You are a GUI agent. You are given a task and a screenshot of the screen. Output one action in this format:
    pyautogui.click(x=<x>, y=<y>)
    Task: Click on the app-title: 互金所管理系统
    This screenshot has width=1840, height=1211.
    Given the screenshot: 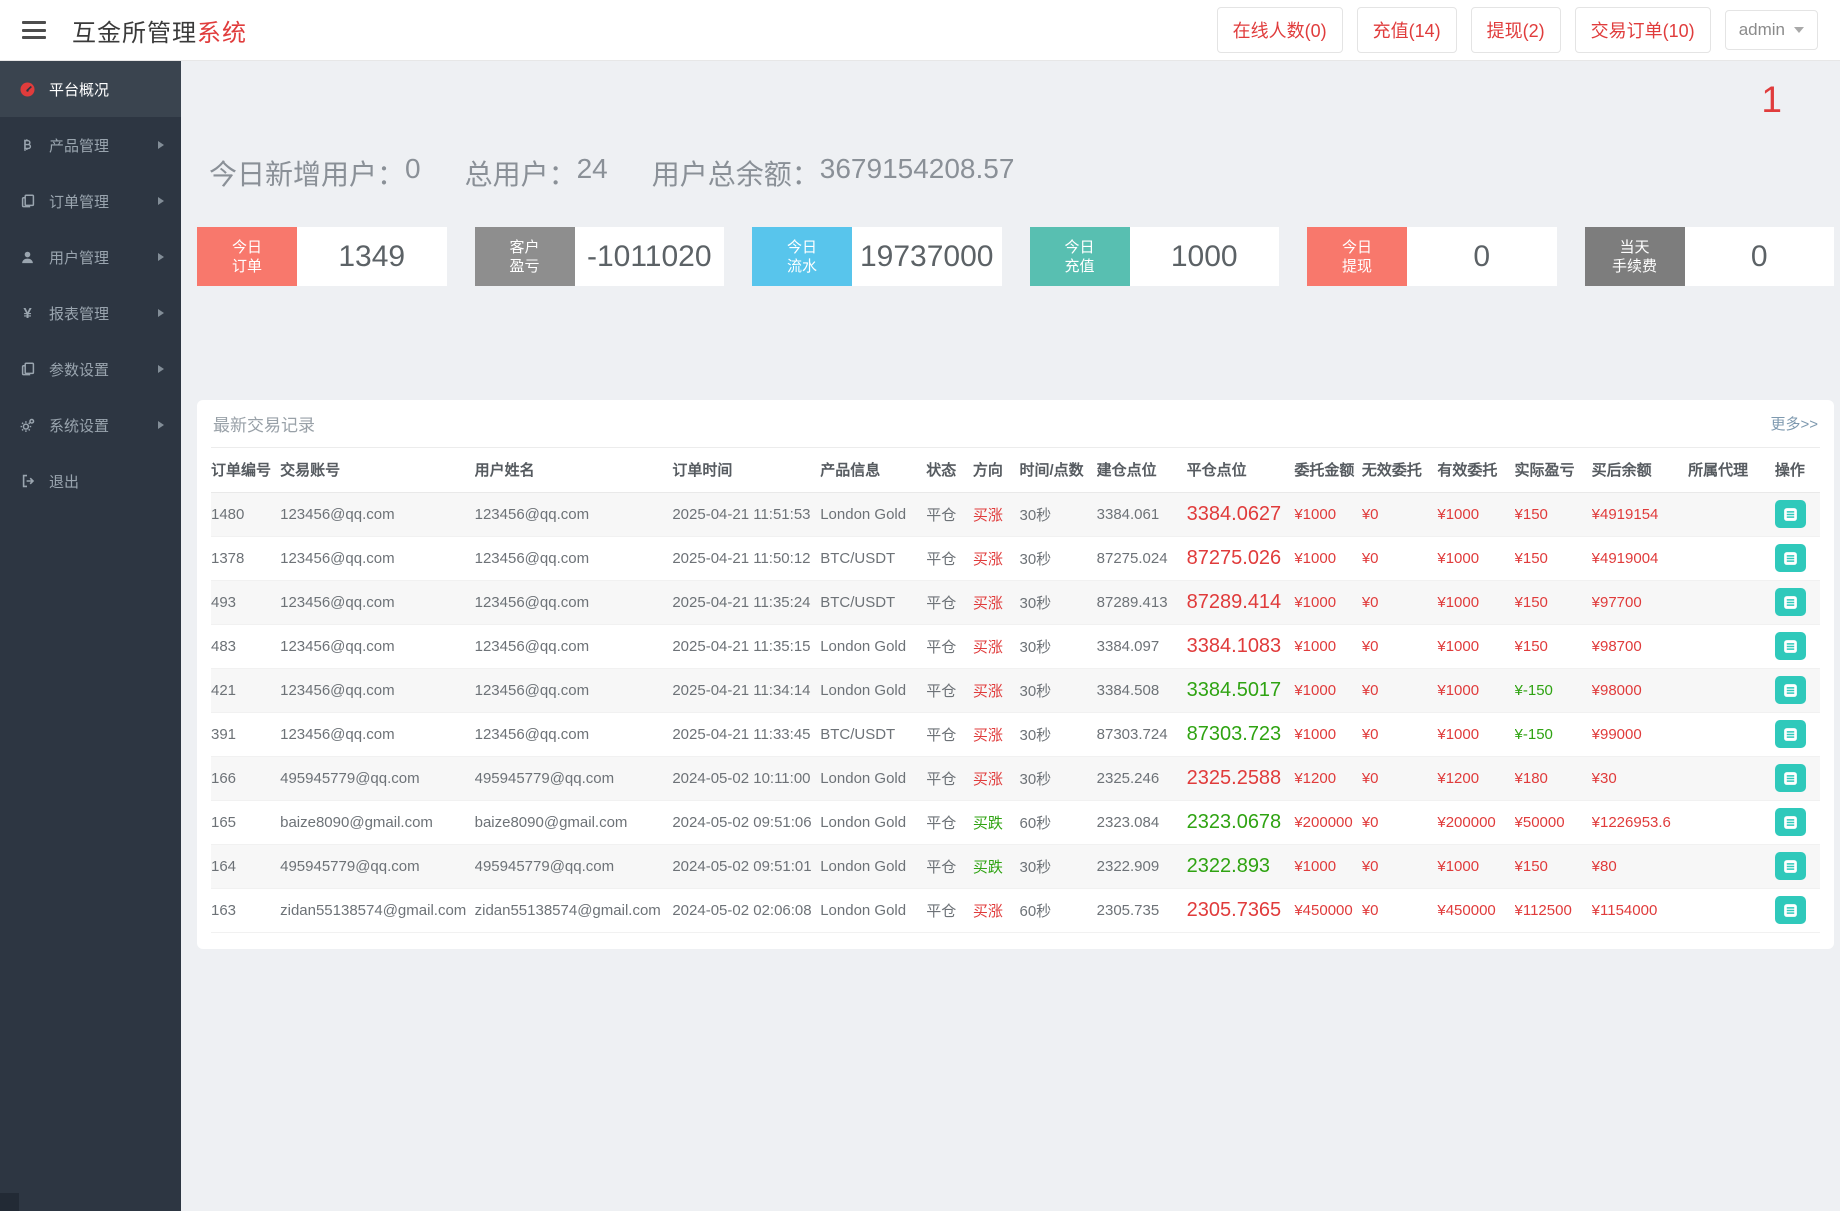 What is the action you would take?
    pyautogui.click(x=159, y=30)
    